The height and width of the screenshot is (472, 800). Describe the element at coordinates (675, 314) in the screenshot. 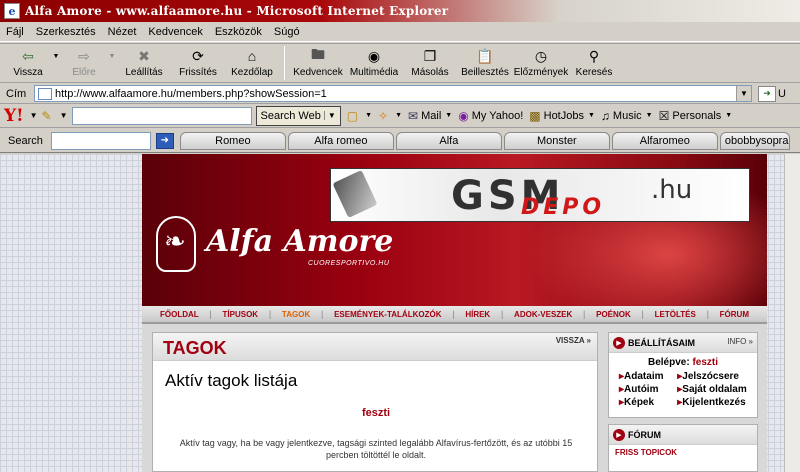

I see `nav-item-letoltes: LETÖLTÉS` at that location.